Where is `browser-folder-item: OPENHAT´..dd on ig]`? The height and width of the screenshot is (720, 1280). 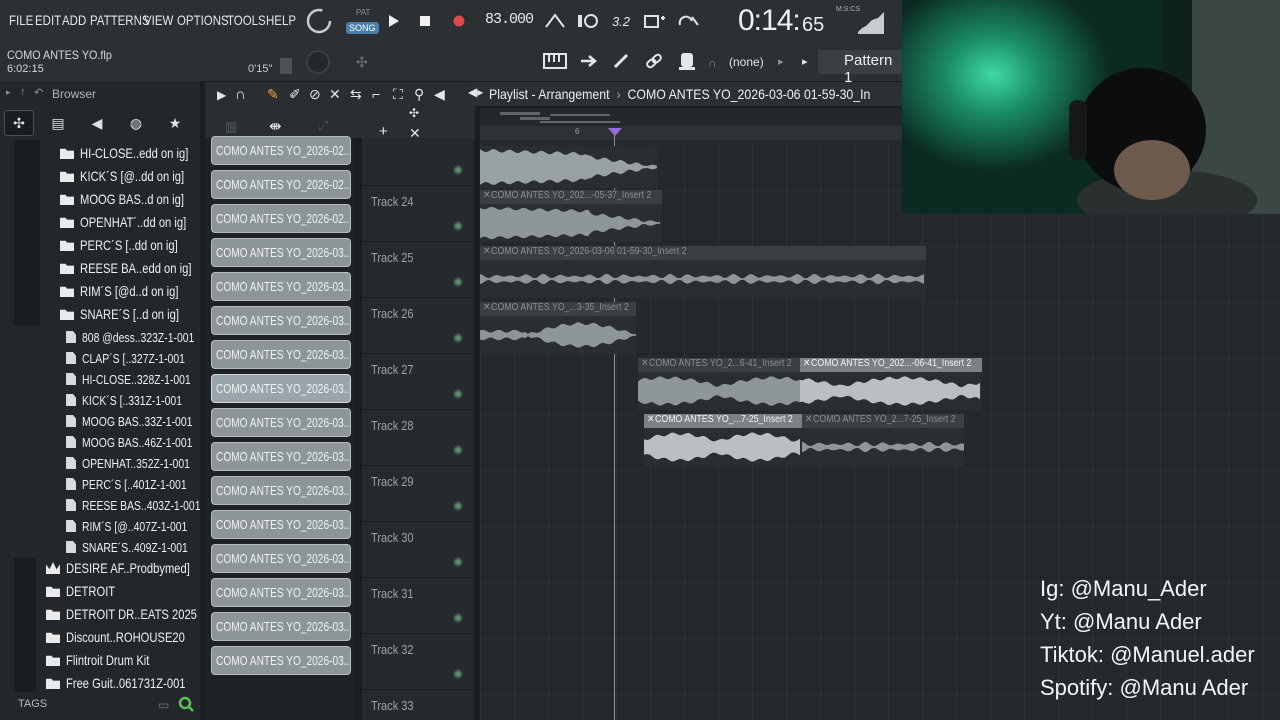 browser-folder-item: OPENHAT´..dd on ig] is located at coordinates (136, 222).